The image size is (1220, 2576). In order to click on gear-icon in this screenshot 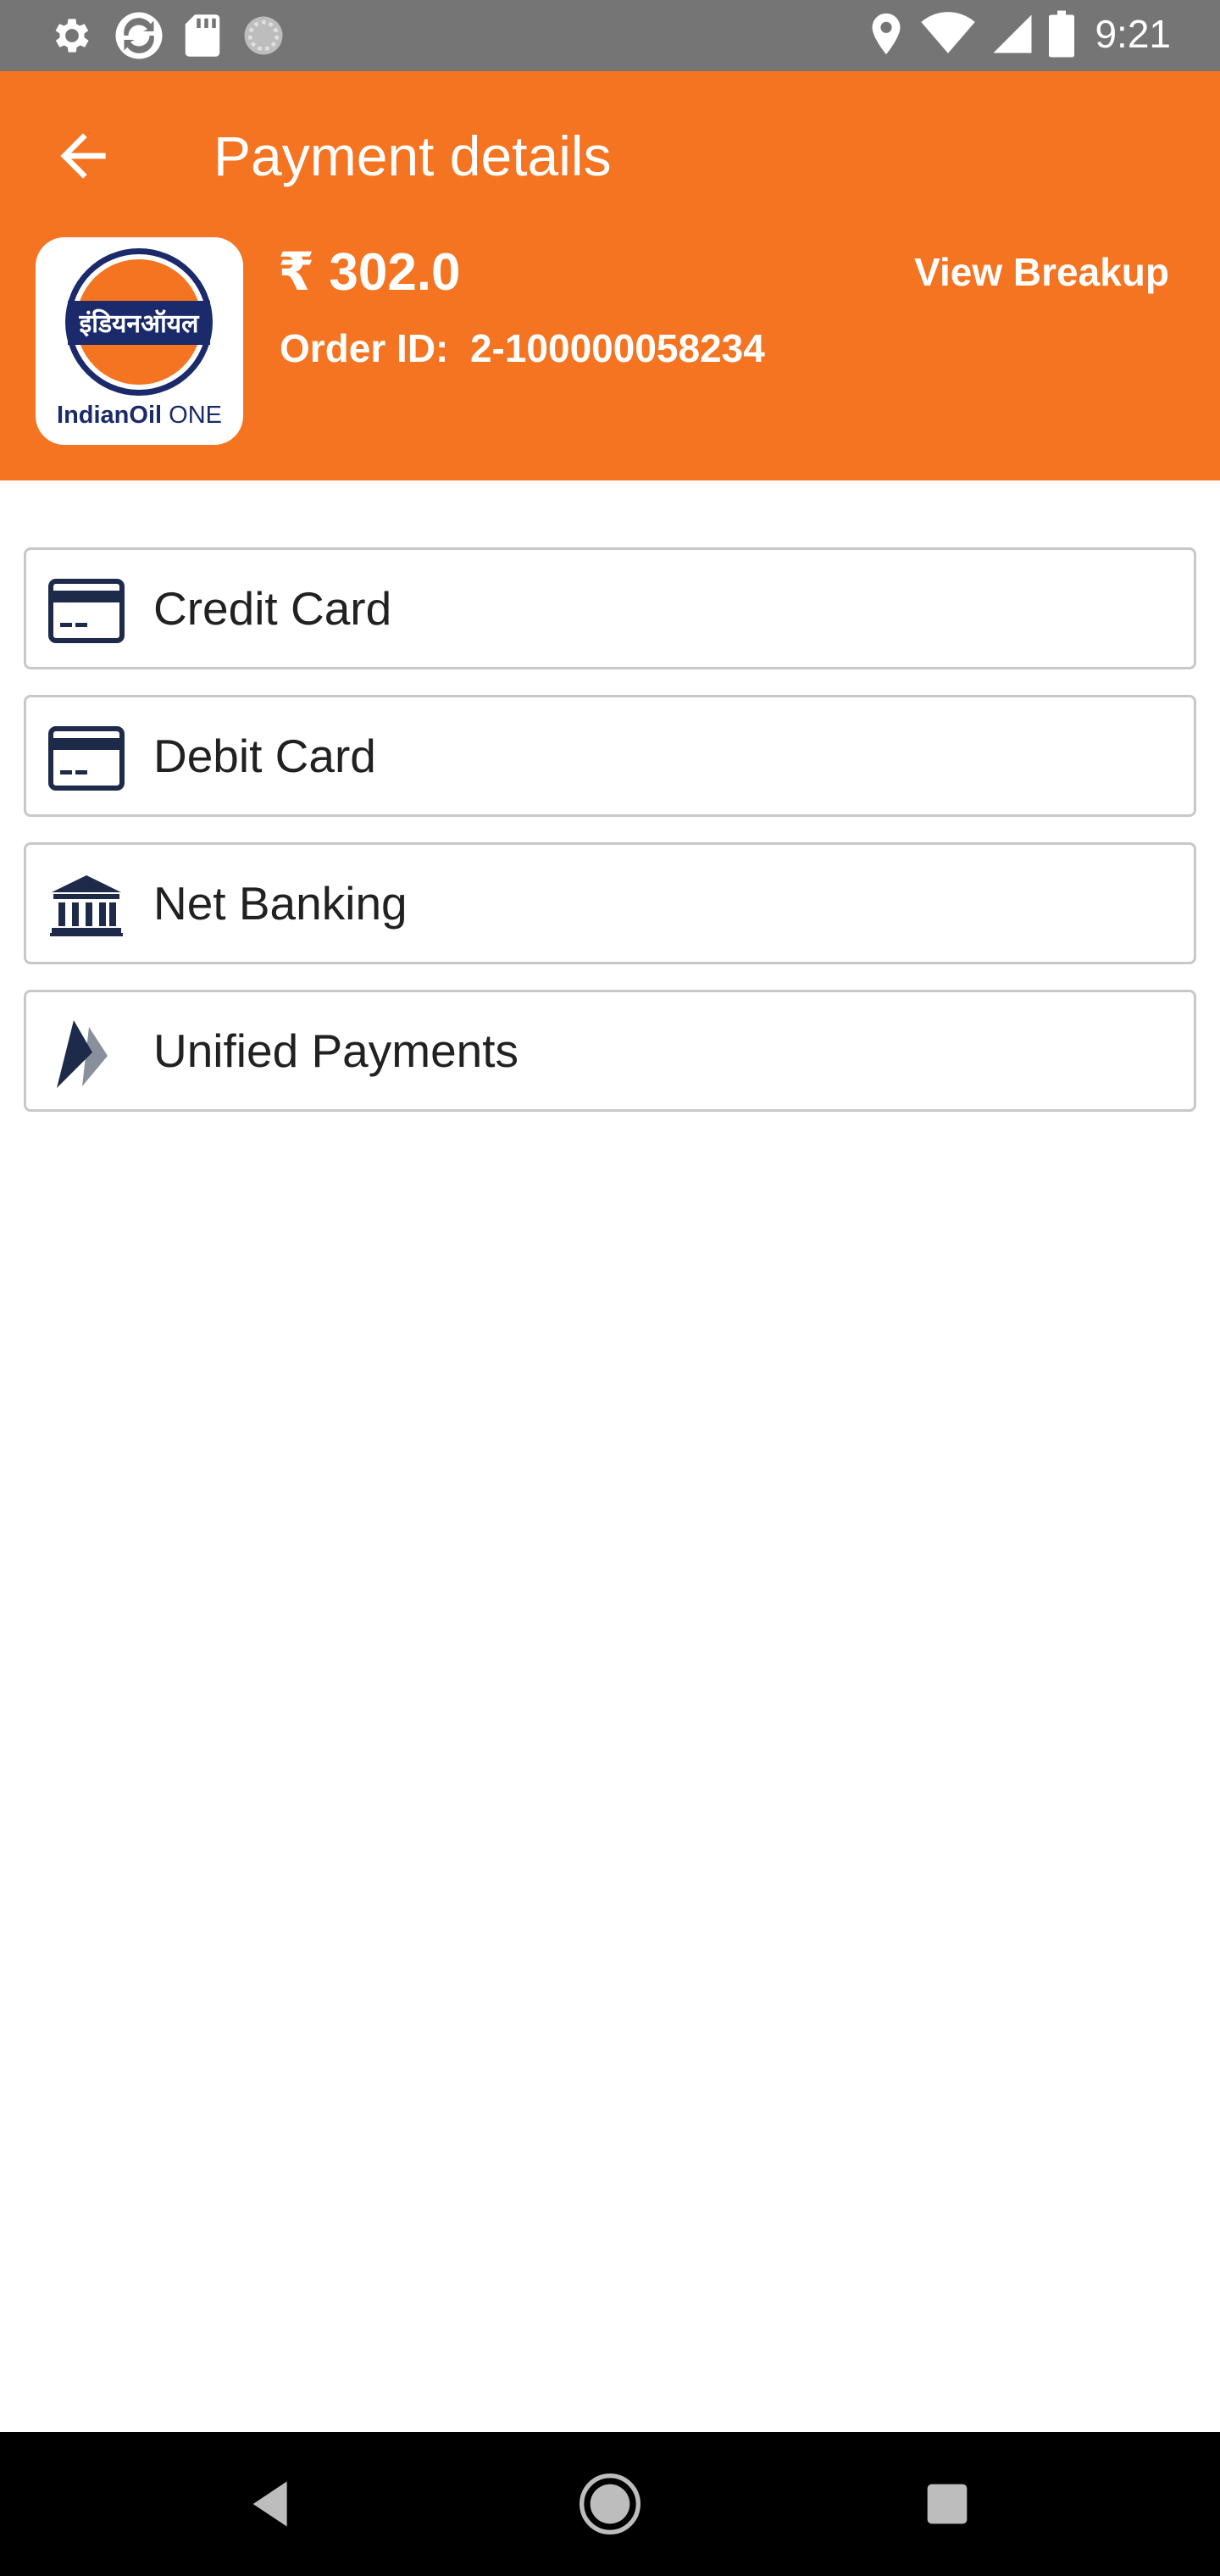, I will do `click(72, 36)`.